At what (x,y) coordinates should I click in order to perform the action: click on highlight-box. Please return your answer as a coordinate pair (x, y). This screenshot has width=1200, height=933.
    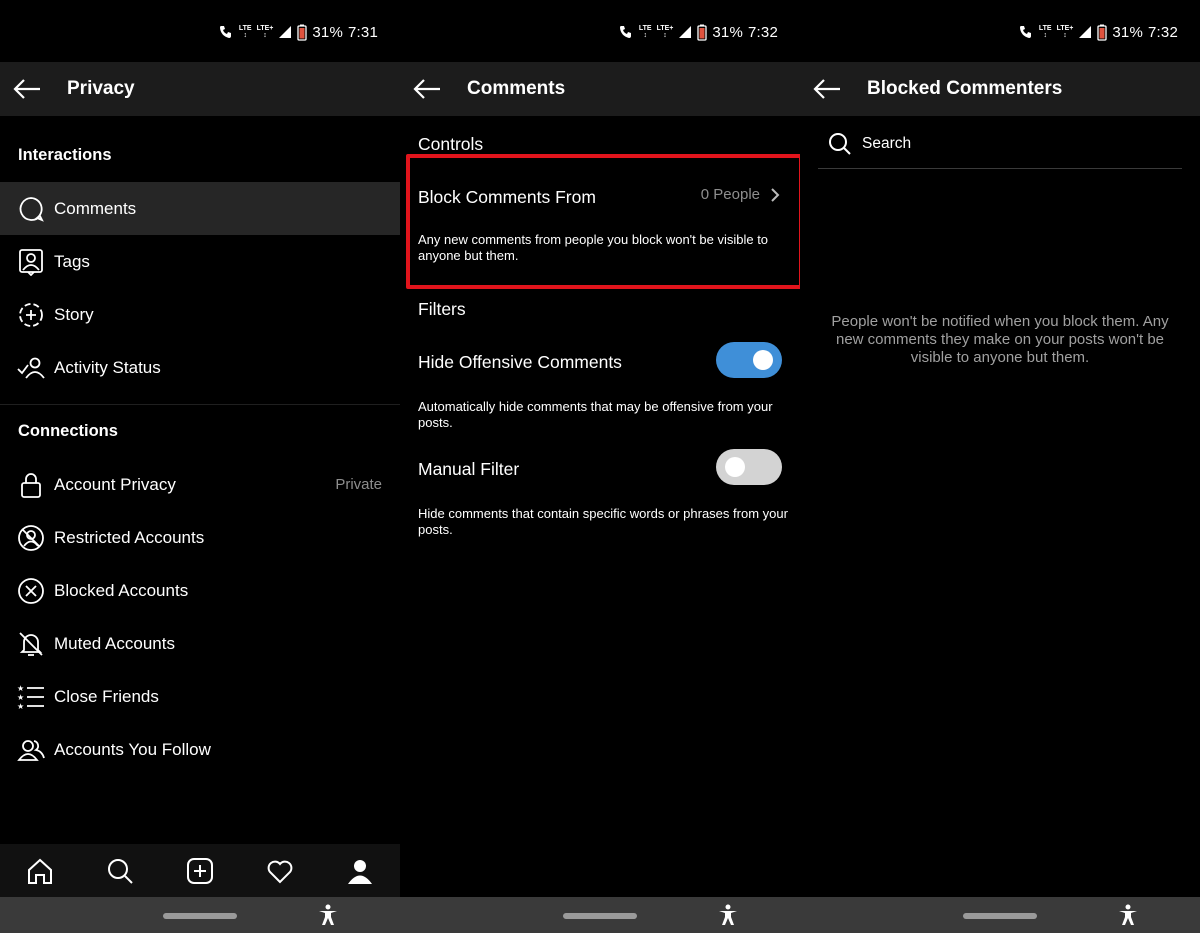
    Looking at the image, I should click on (604, 221).